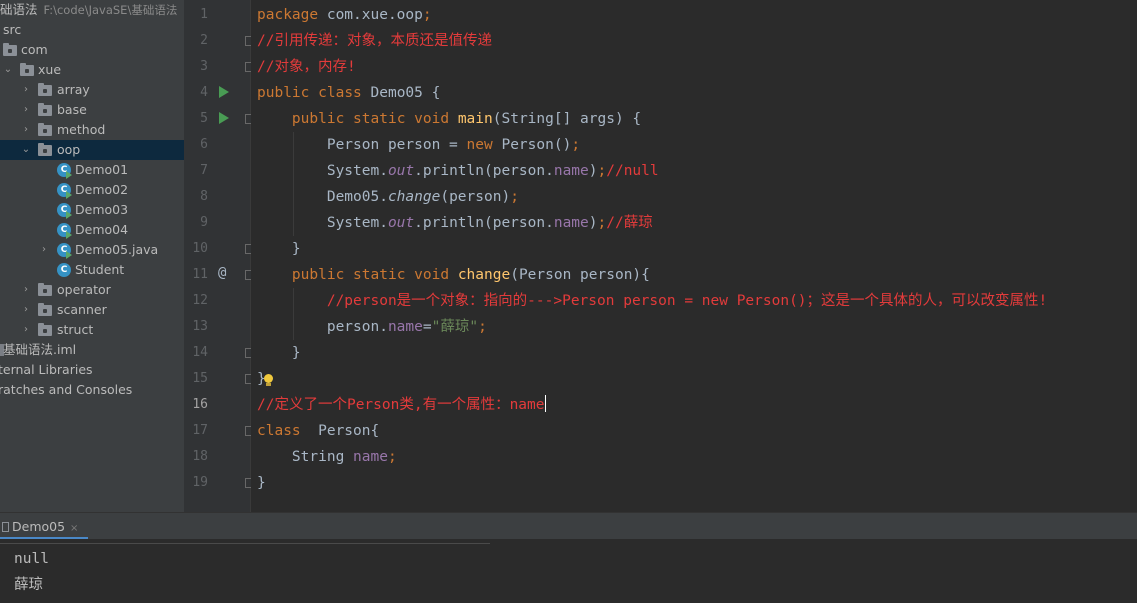 The image size is (1137, 603). What do you see at coordinates (196, 145) in the screenshot?
I see `line-number: 6` at bounding box center [196, 145].